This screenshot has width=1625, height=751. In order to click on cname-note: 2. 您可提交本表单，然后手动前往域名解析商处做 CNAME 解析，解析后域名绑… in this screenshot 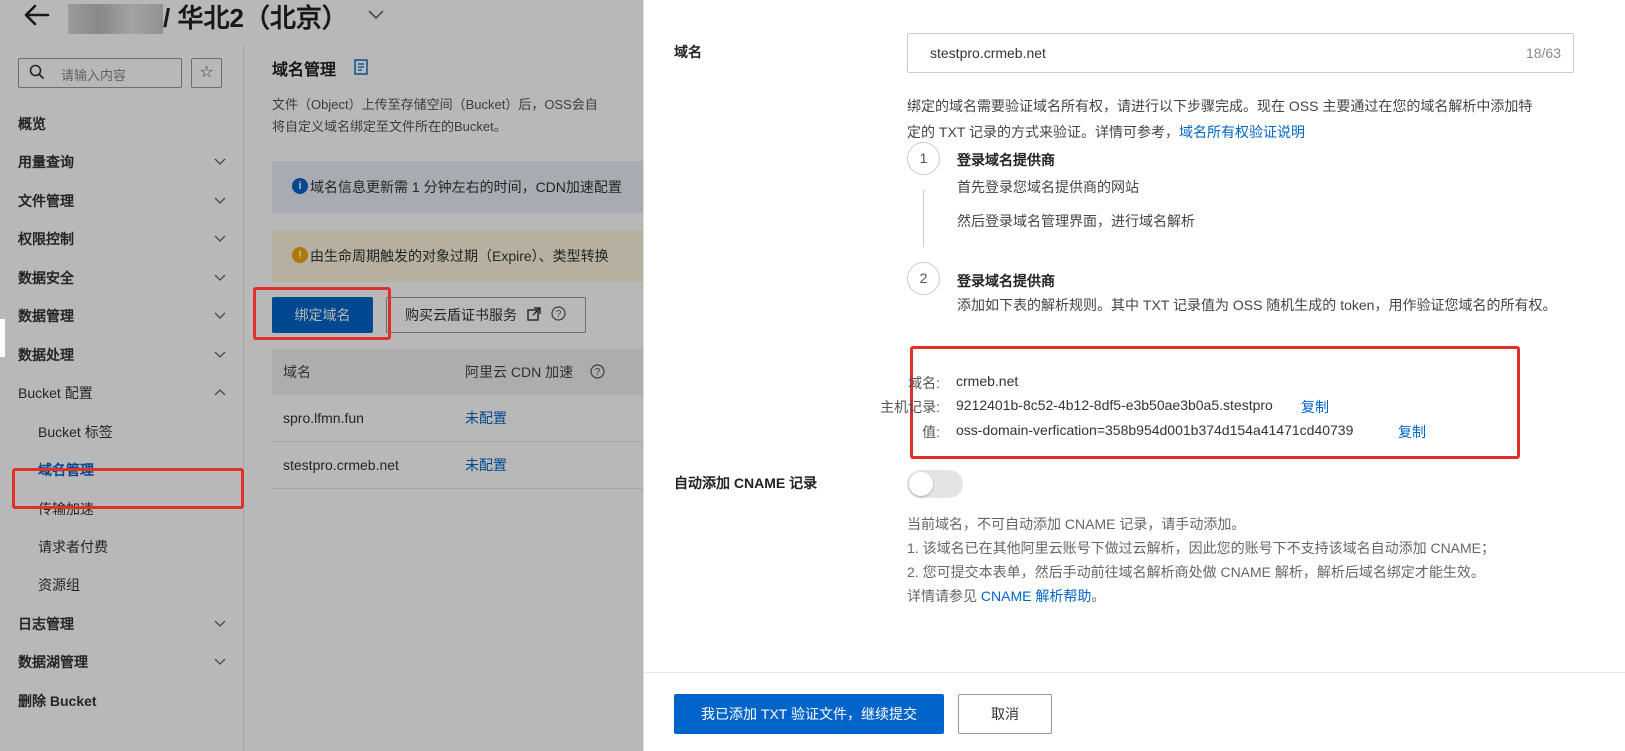, I will do `click(1196, 572)`.